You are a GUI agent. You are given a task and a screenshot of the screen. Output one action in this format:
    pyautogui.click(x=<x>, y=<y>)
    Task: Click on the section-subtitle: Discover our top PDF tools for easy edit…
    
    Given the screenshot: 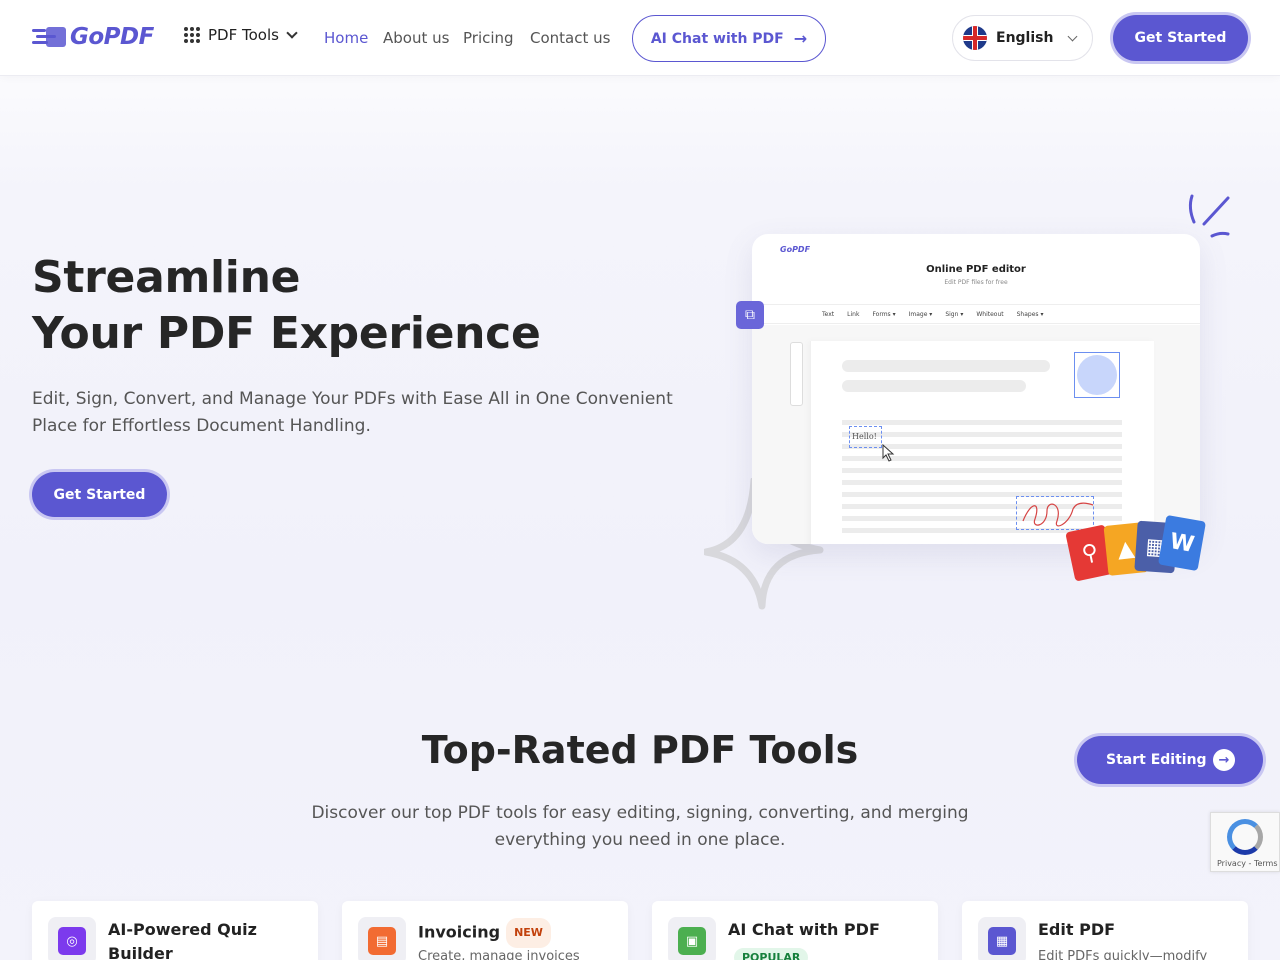 What is the action you would take?
    pyautogui.click(x=640, y=826)
    